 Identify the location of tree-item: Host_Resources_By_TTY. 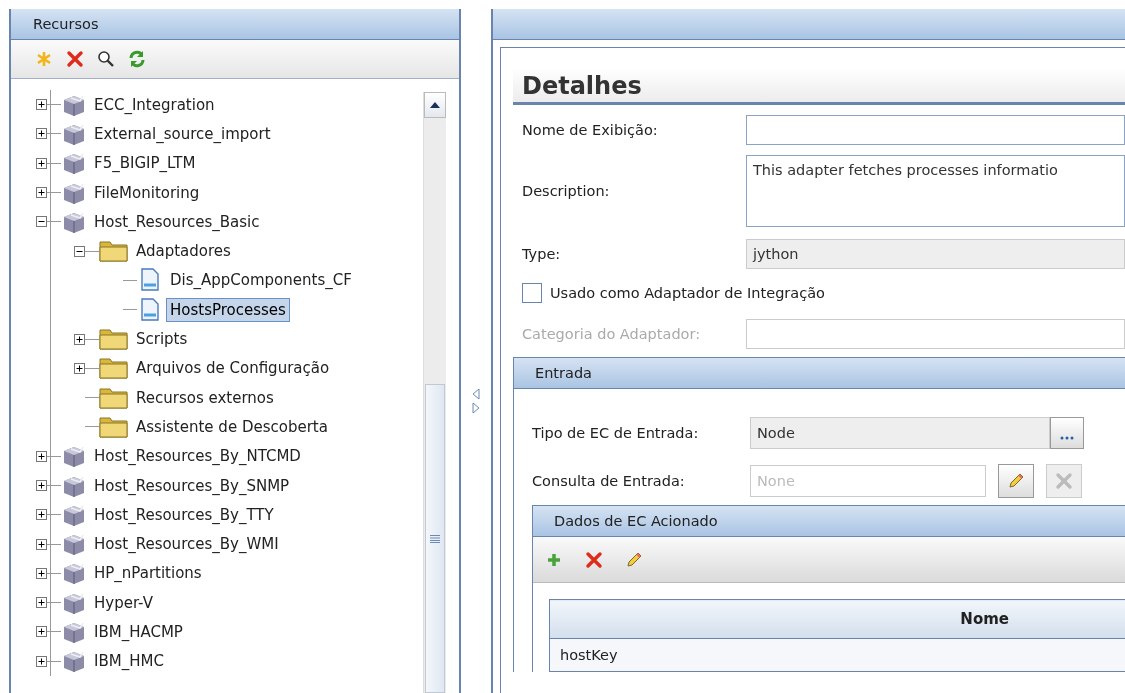
(184, 514).